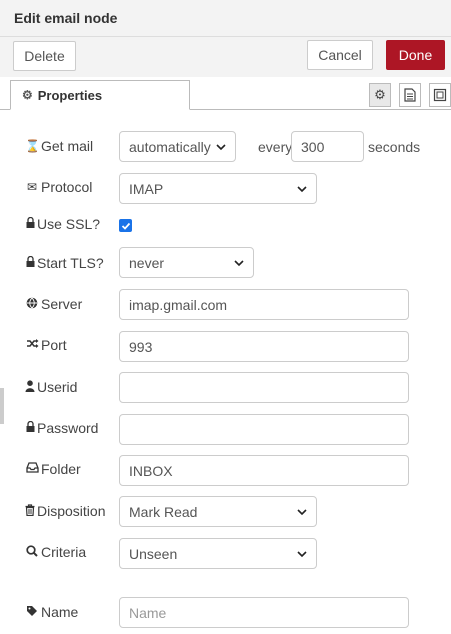 This screenshot has height=634, width=451. What do you see at coordinates (264, 429) in the screenshot?
I see `password-input` at bounding box center [264, 429].